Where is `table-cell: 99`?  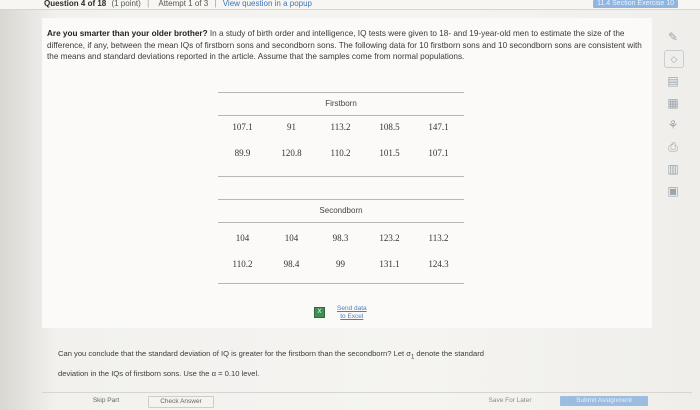
table-cell: 99 is located at coordinates (340, 264).